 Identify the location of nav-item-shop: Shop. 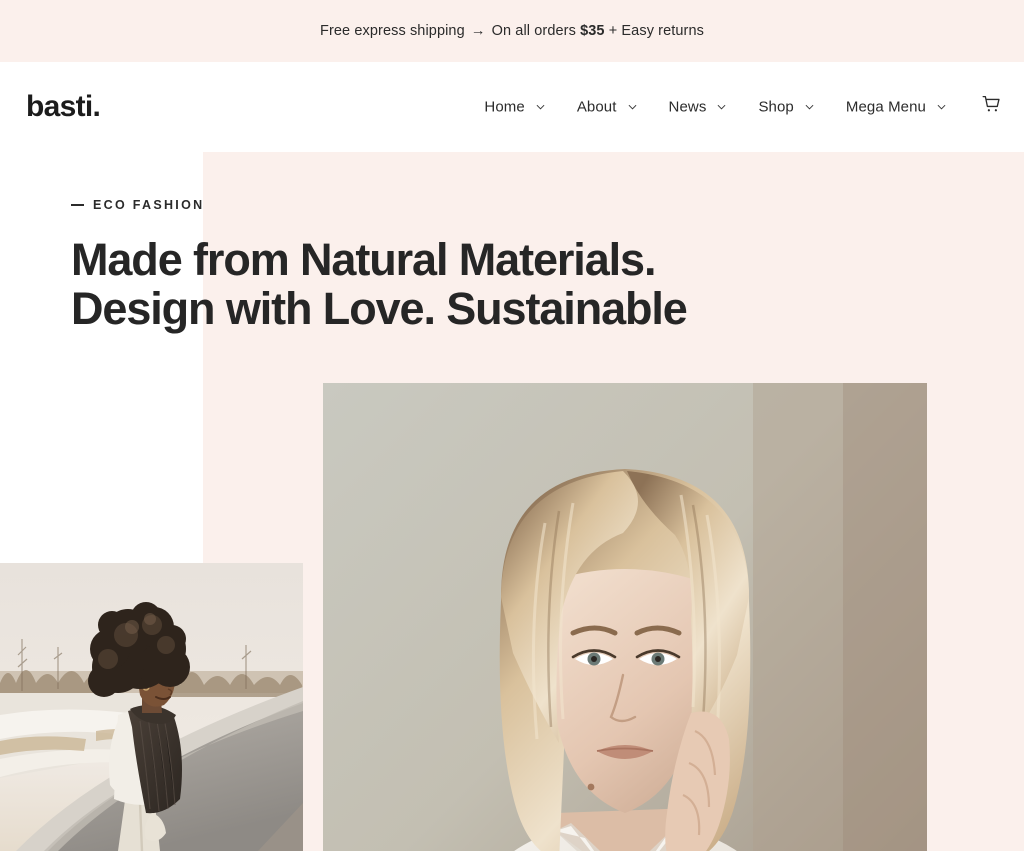
(785, 107).